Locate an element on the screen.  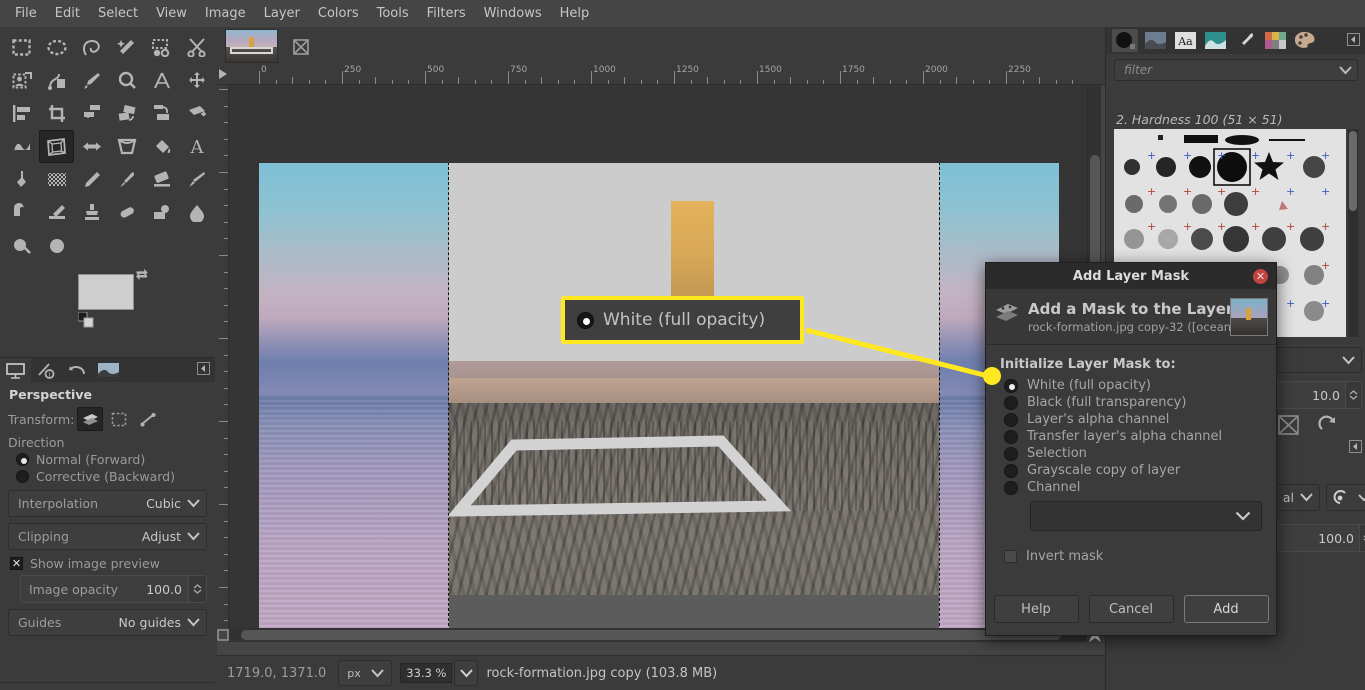
direction-corrective-option: Corrective (Backward) is located at coordinates (111, 476).